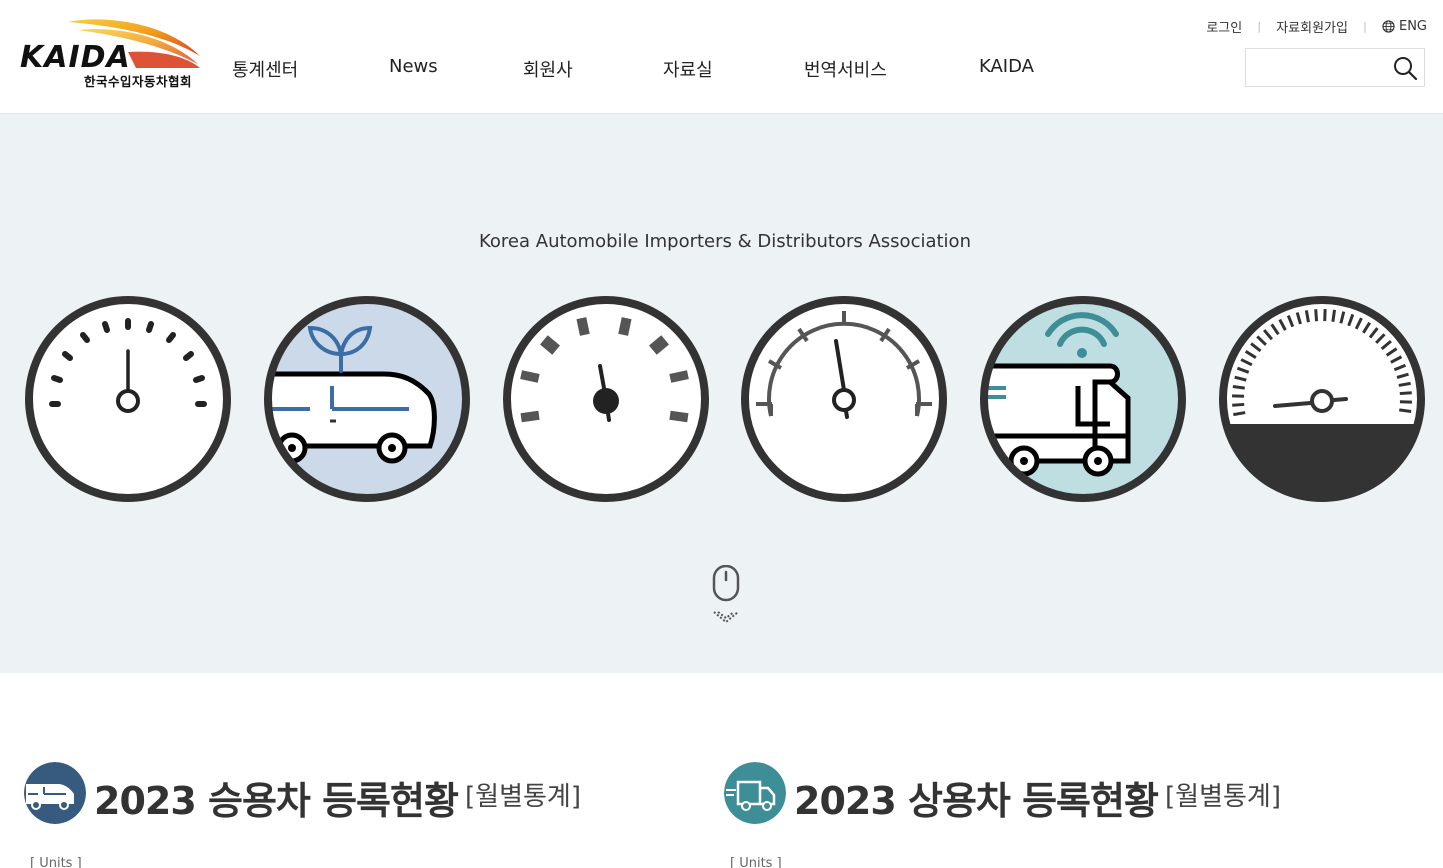 The width and height of the screenshot is (1443, 868). What do you see at coordinates (523, 797) in the screenshot?
I see `passenger-stats-subtitle: [월별통계]` at bounding box center [523, 797].